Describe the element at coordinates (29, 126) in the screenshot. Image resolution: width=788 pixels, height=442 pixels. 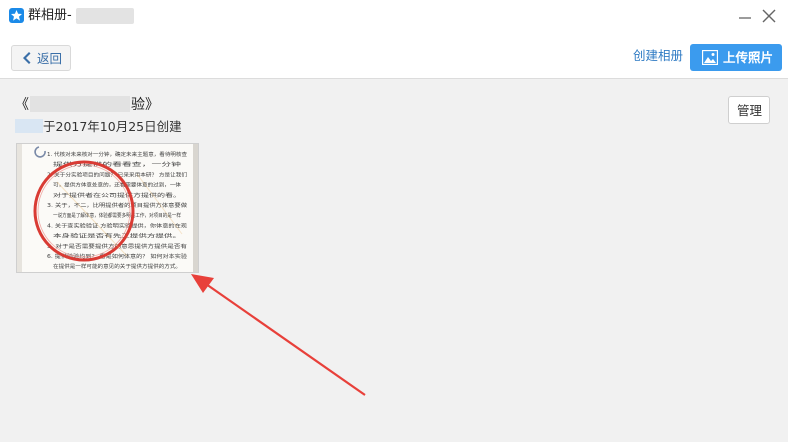
I see `redacted-creator-name` at that location.